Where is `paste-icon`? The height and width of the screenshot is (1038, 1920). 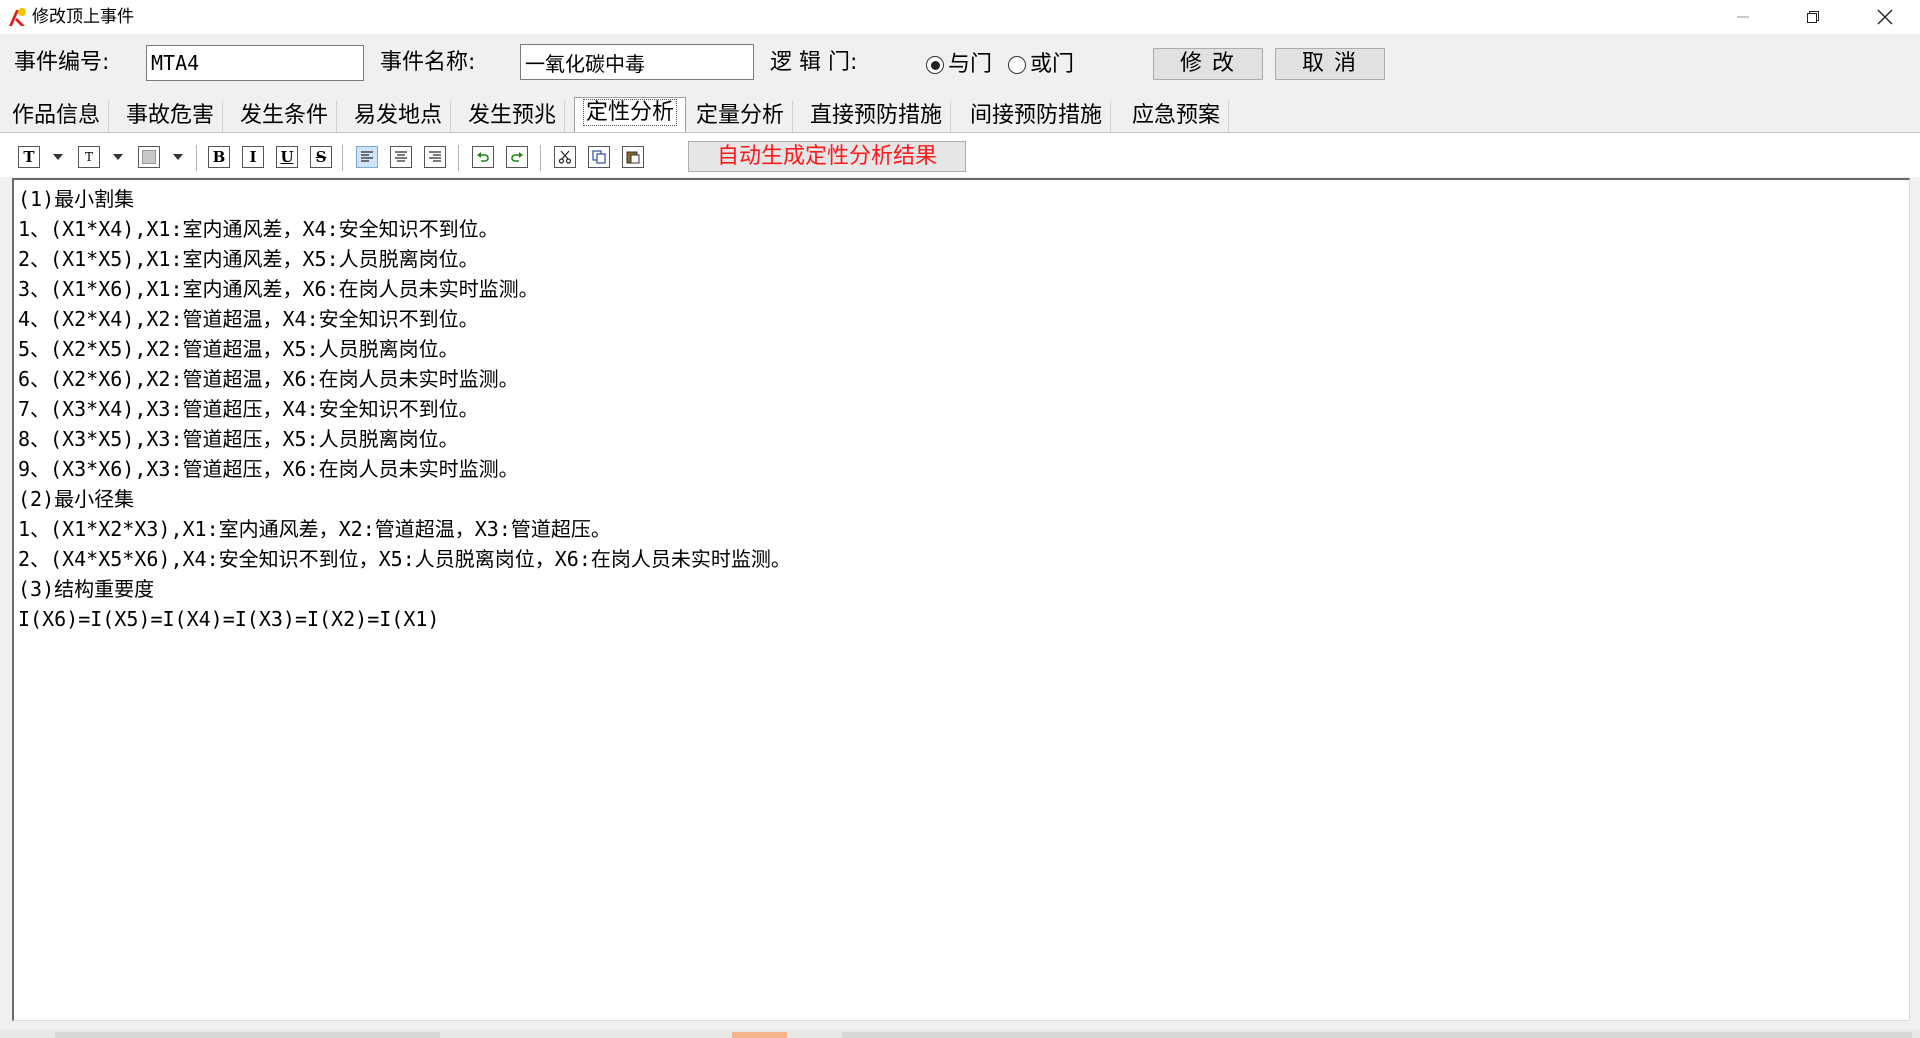 paste-icon is located at coordinates (633, 157).